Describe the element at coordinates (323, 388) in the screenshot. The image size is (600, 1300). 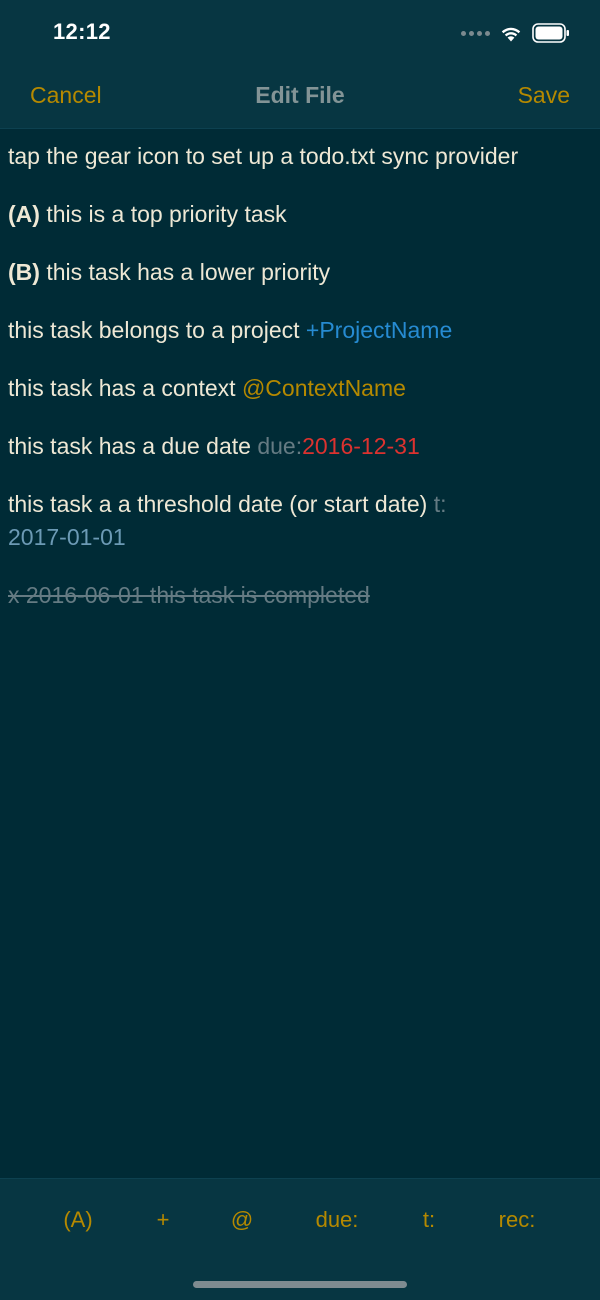
I see `context-tag: @ContextName` at that location.